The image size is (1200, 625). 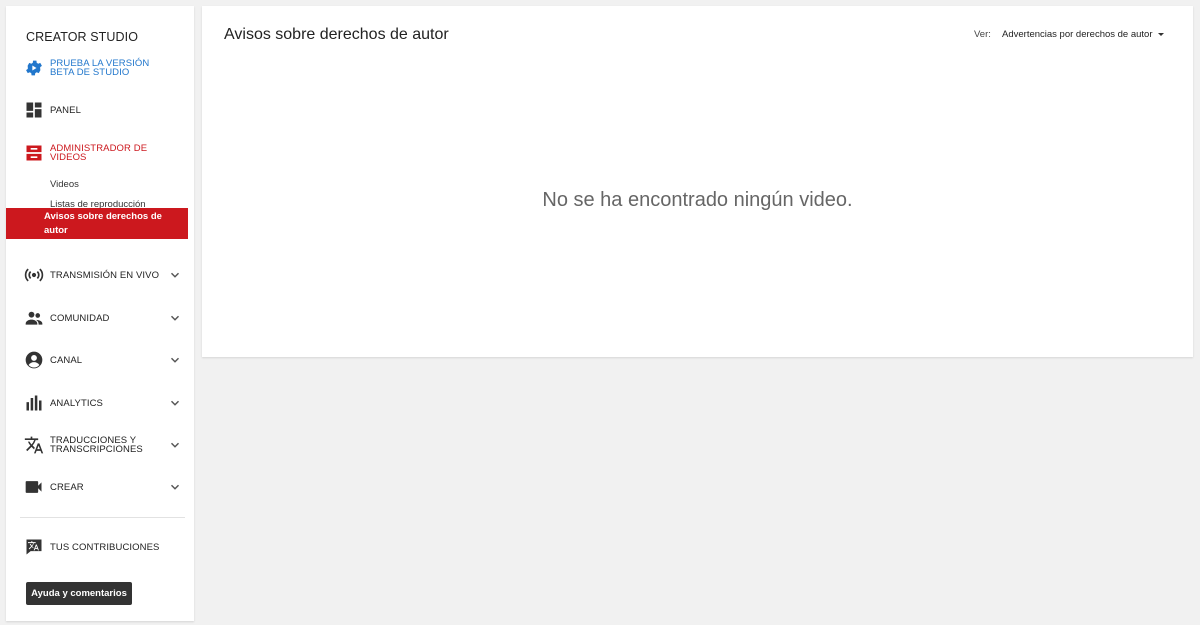 I want to click on caret-down-icon, so click(x=1160, y=34).